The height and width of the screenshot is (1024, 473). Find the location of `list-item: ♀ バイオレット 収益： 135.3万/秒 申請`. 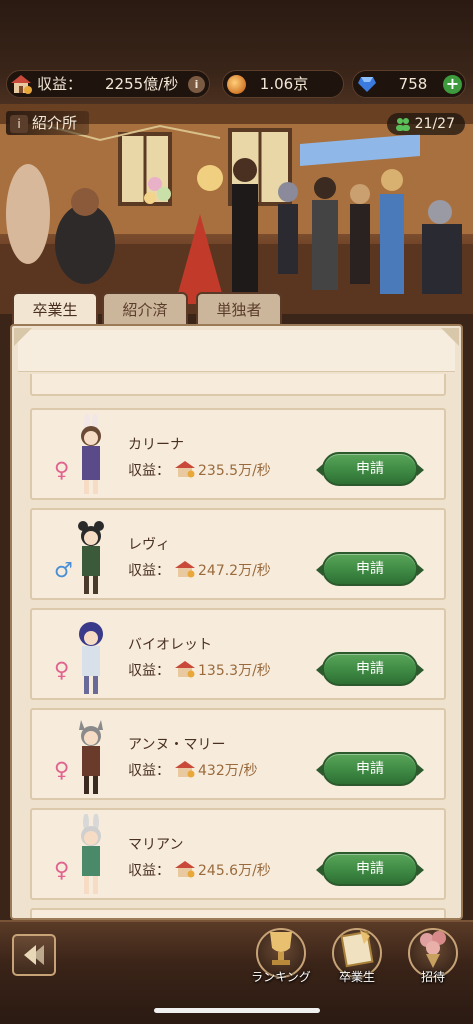

list-item: ♀ バイオレット 収益： 135.3万/秒 申請 is located at coordinates (238, 654).